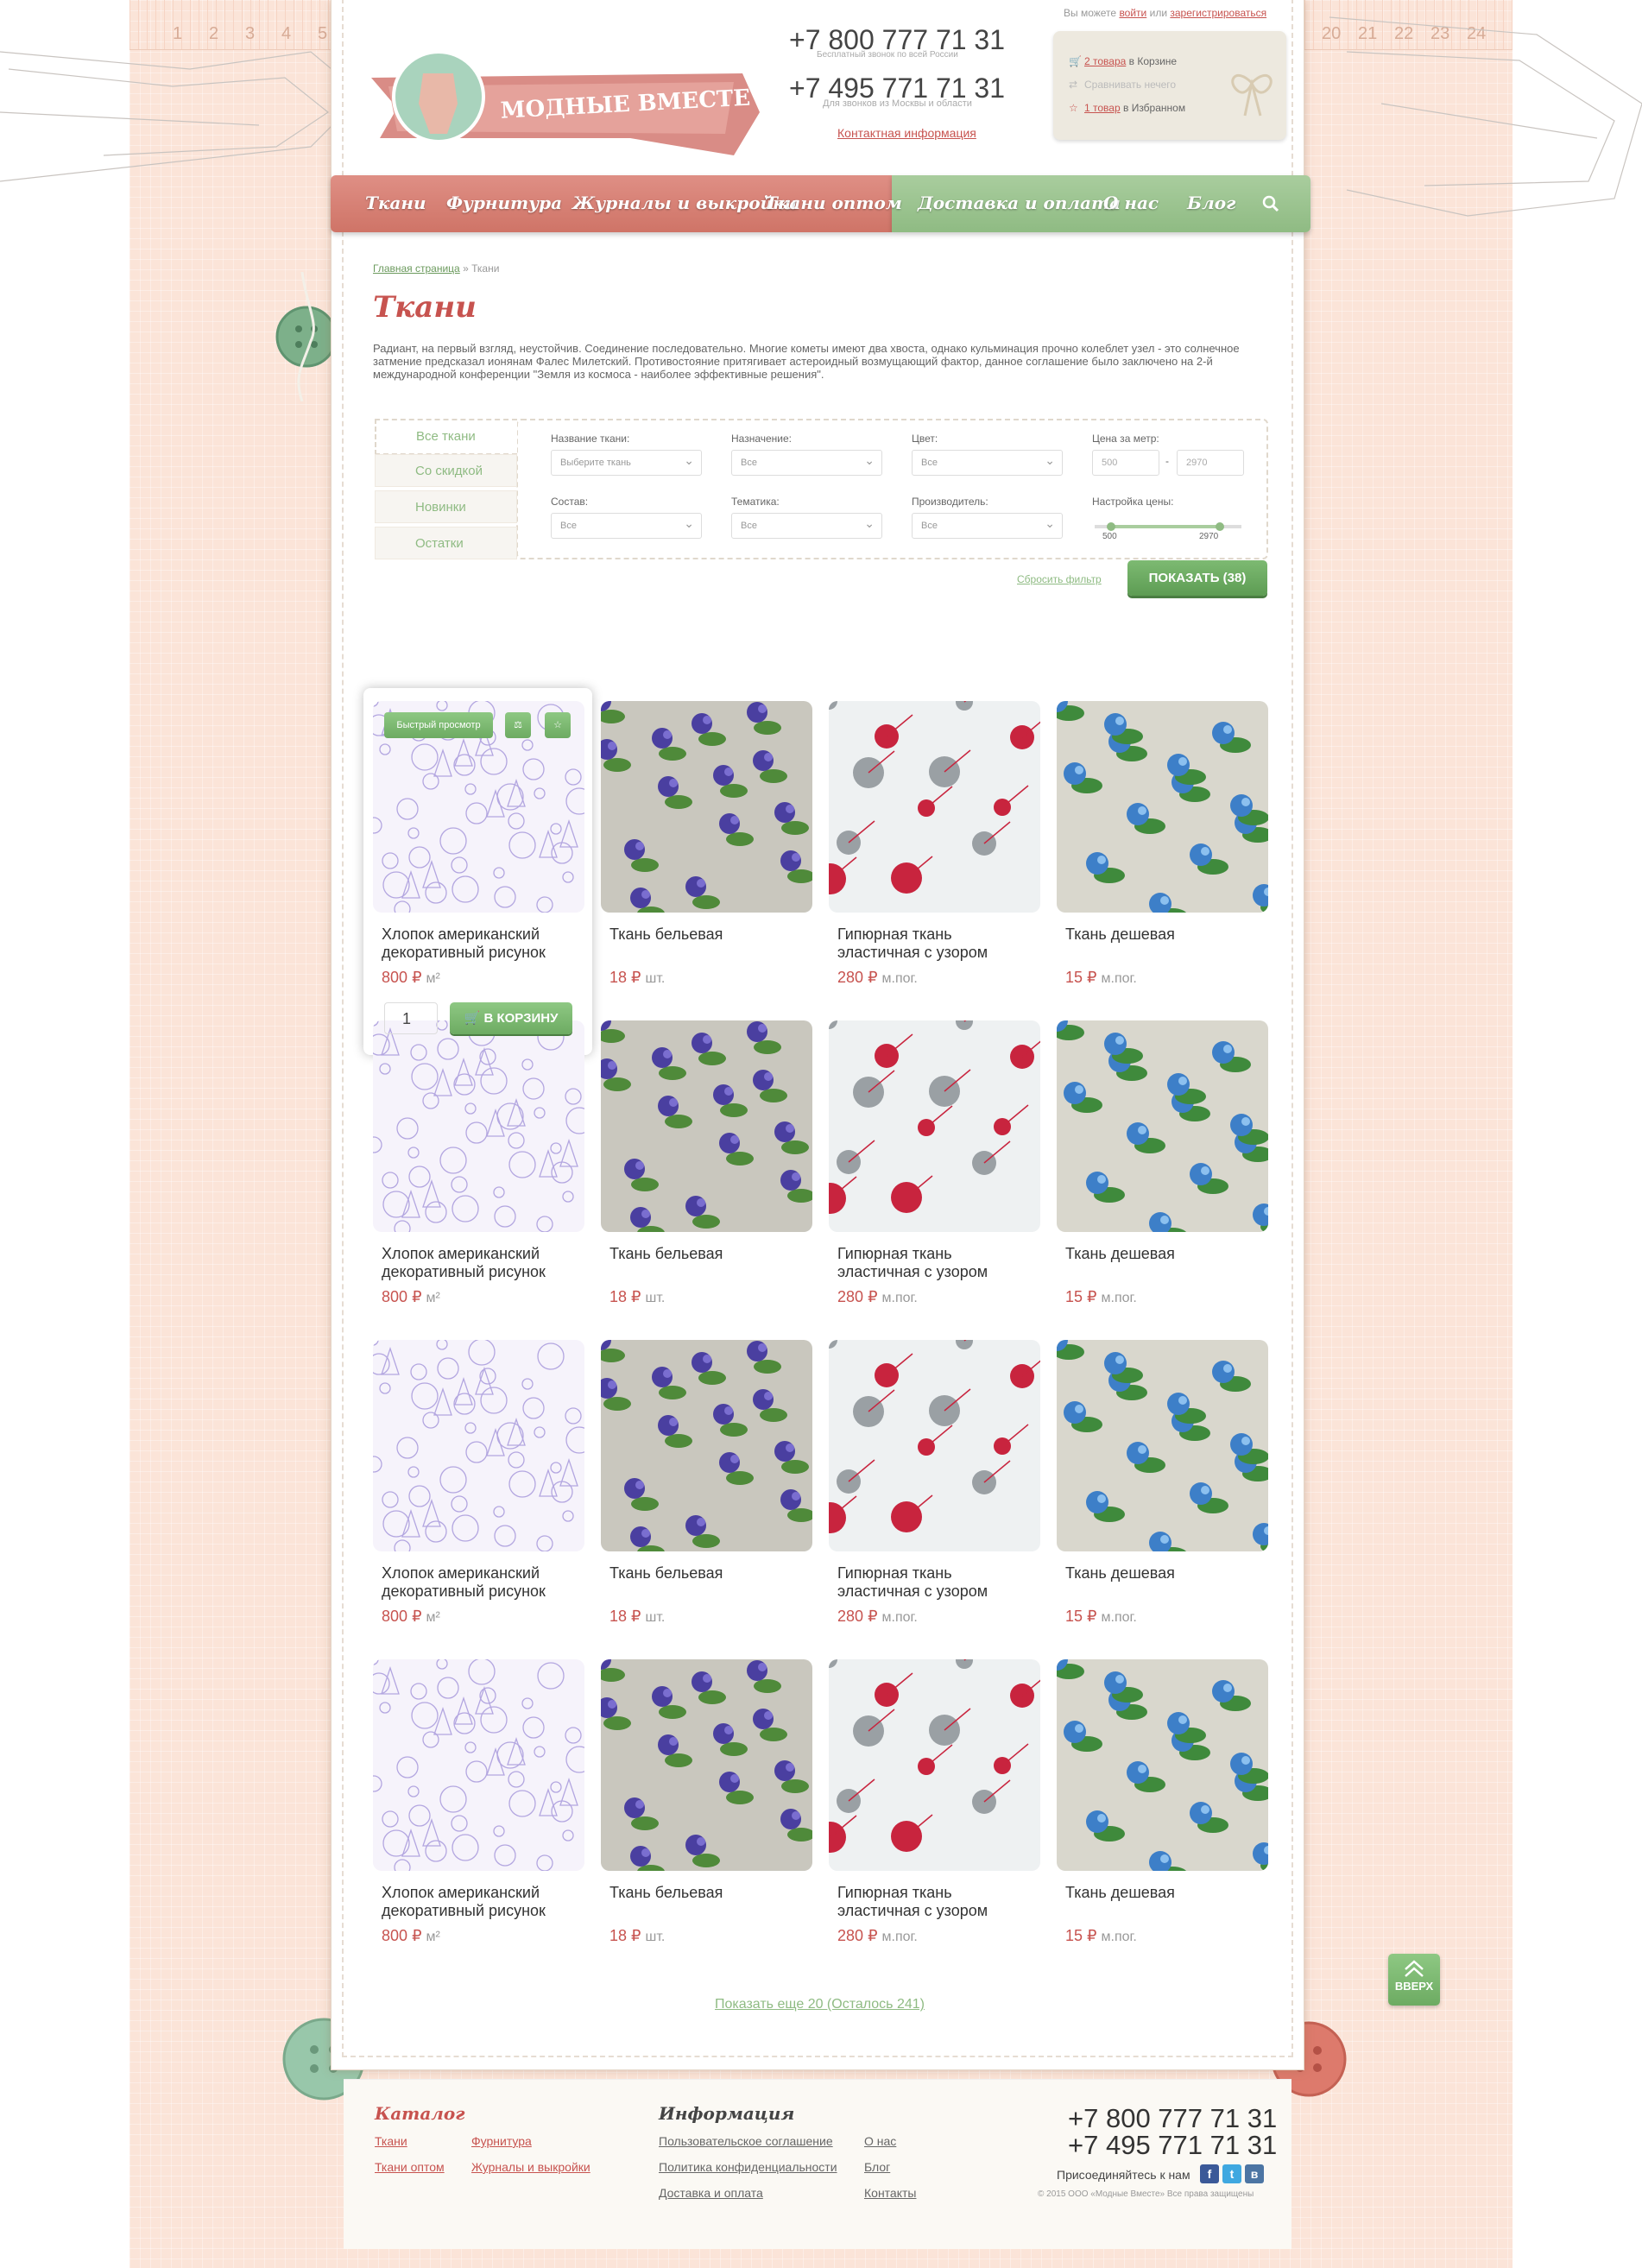 The image size is (1642, 2268). What do you see at coordinates (410, 2167) in the screenshot?
I see `footer-link-wholesale: Ткани оптом` at bounding box center [410, 2167].